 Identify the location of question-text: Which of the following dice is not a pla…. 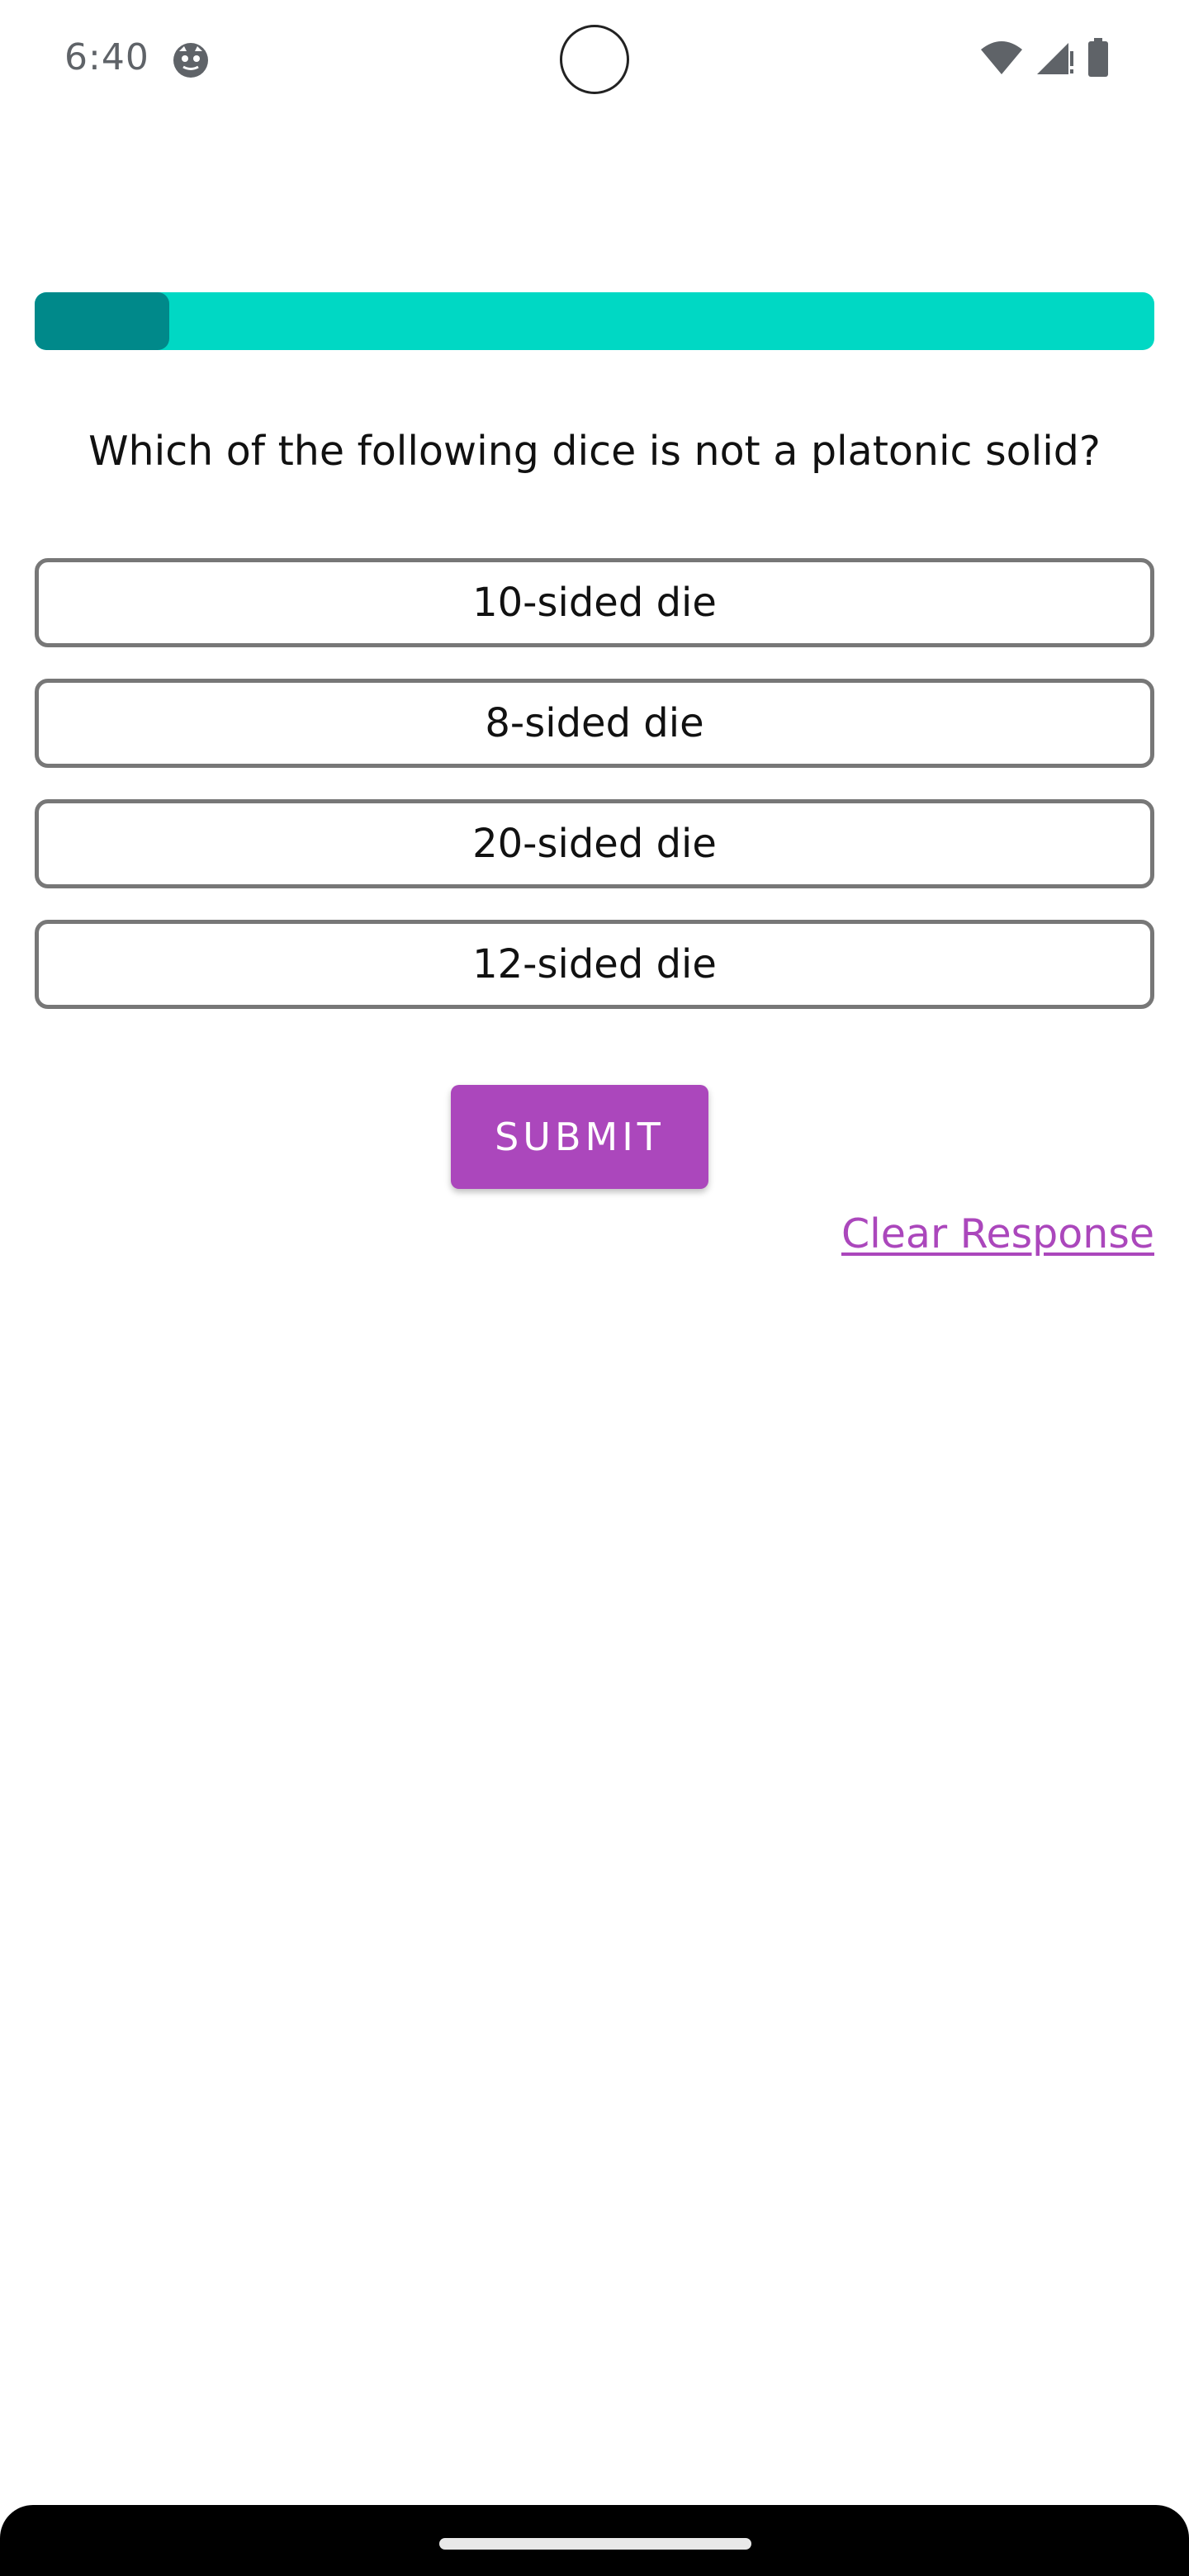
(594, 451).